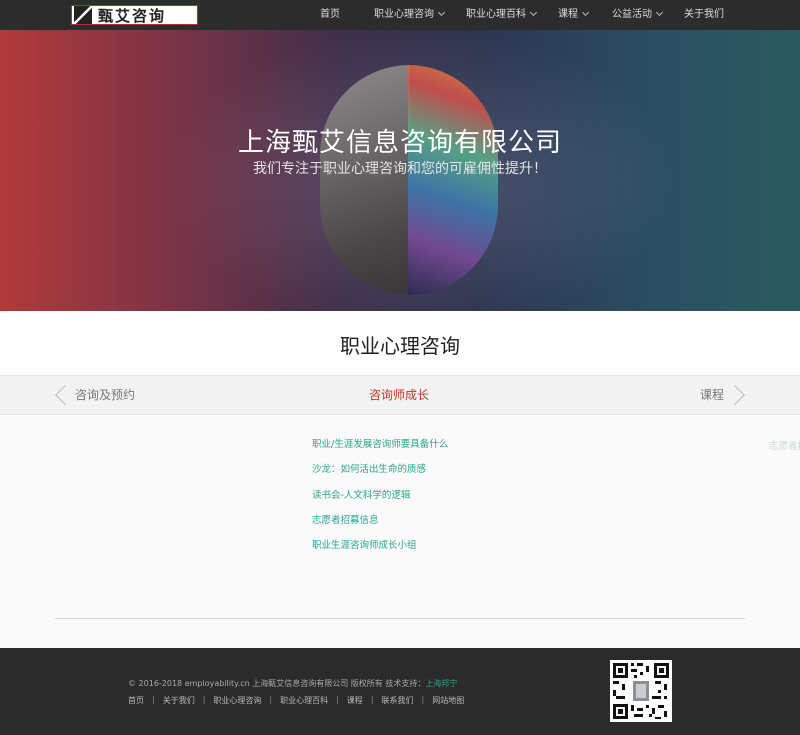  I want to click on tab-active-counselor-growth: 咨询师成长, so click(399, 395).